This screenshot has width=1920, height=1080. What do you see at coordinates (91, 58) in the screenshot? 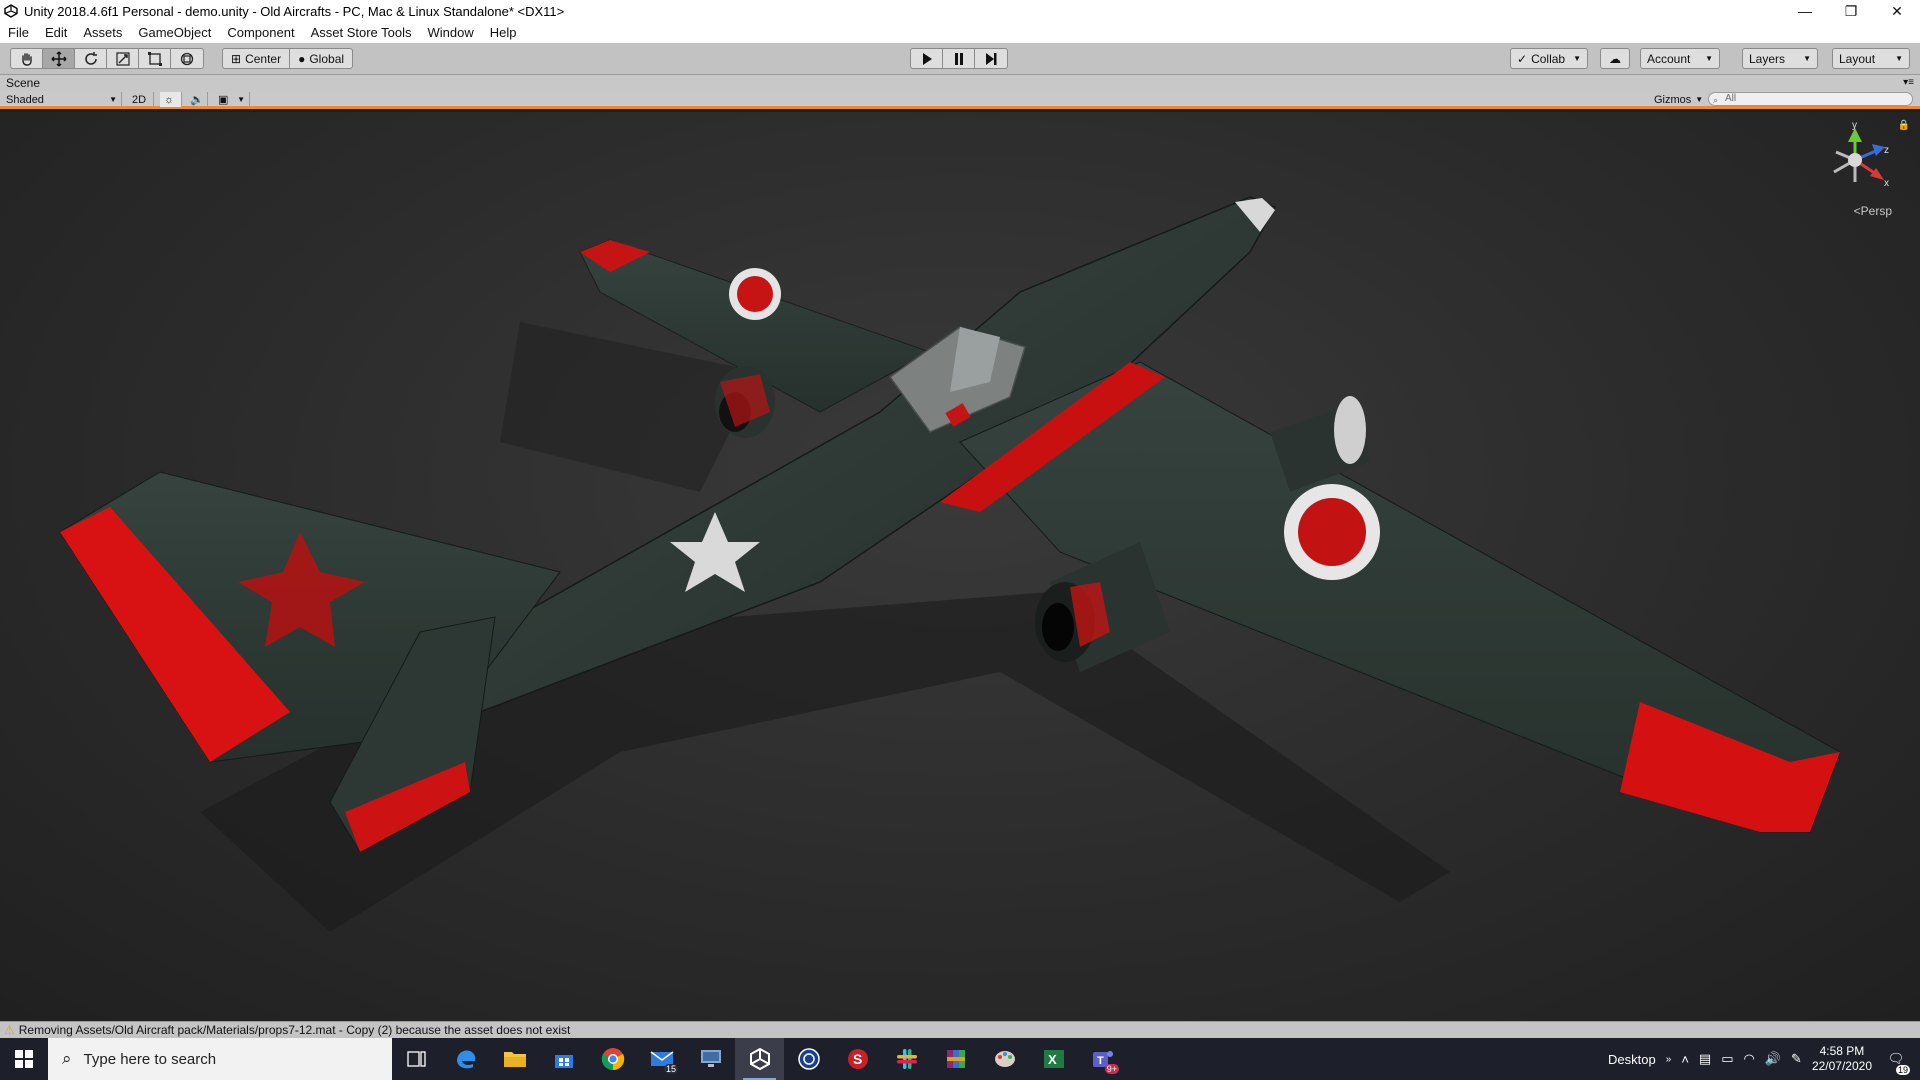
I see `rotate-tool-button` at bounding box center [91, 58].